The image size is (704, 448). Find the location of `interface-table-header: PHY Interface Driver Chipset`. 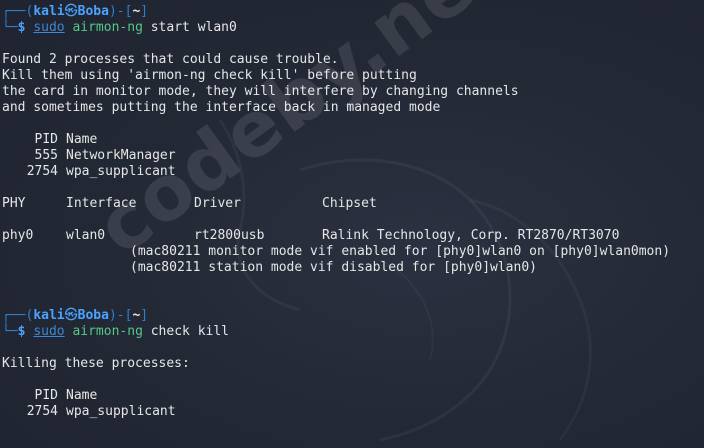

interface-table-header: PHY Interface Driver Chipset is located at coordinates (336, 204).